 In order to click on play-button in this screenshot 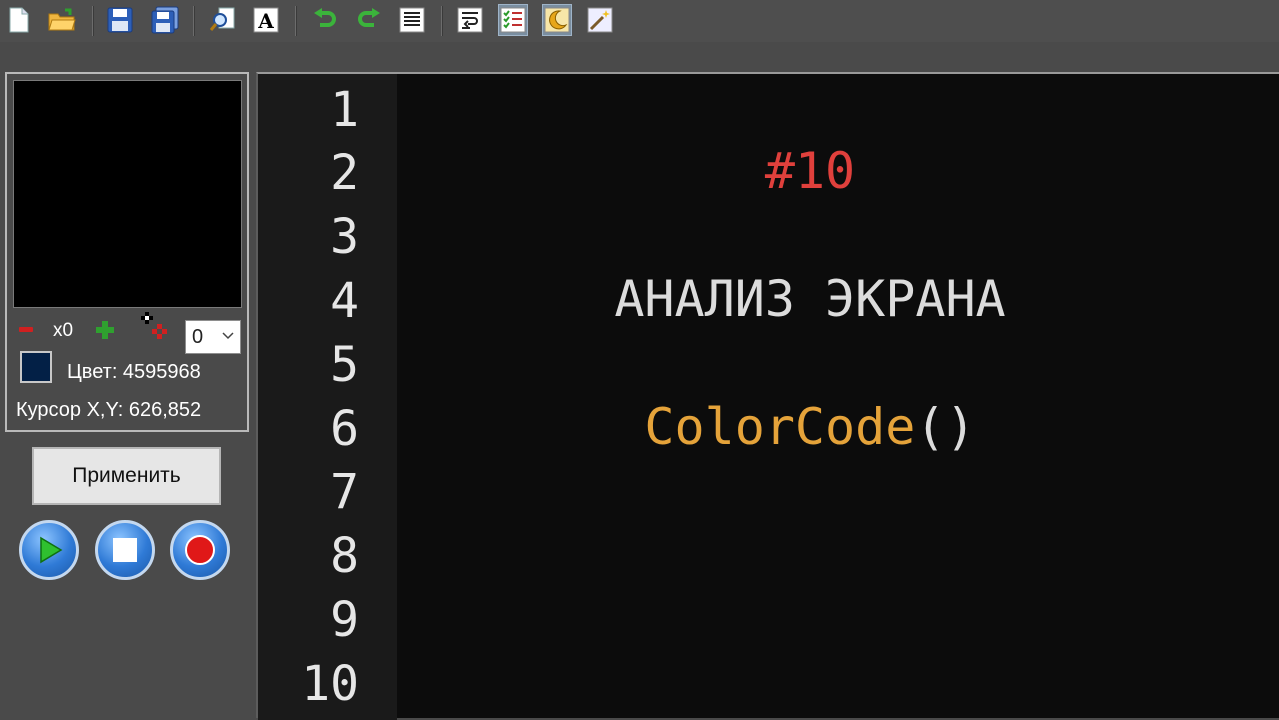, I will do `click(49, 550)`.